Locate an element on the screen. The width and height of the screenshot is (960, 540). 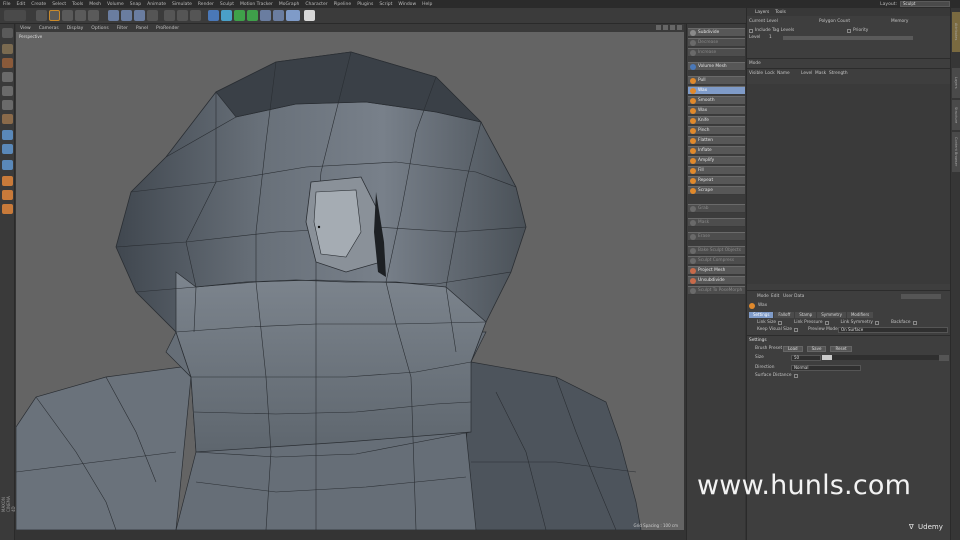
tab-symmetry: Symmetry is located at coordinates (831, 314).